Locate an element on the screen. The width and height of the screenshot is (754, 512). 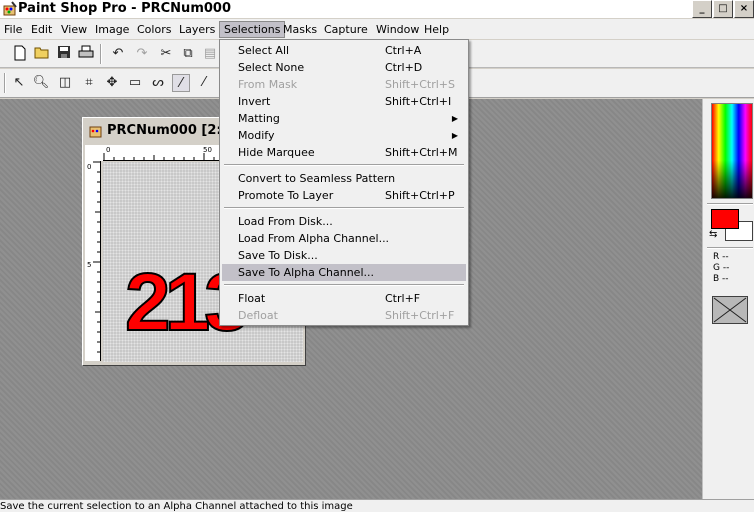
menu-capture: Capture is located at coordinates (346, 29).